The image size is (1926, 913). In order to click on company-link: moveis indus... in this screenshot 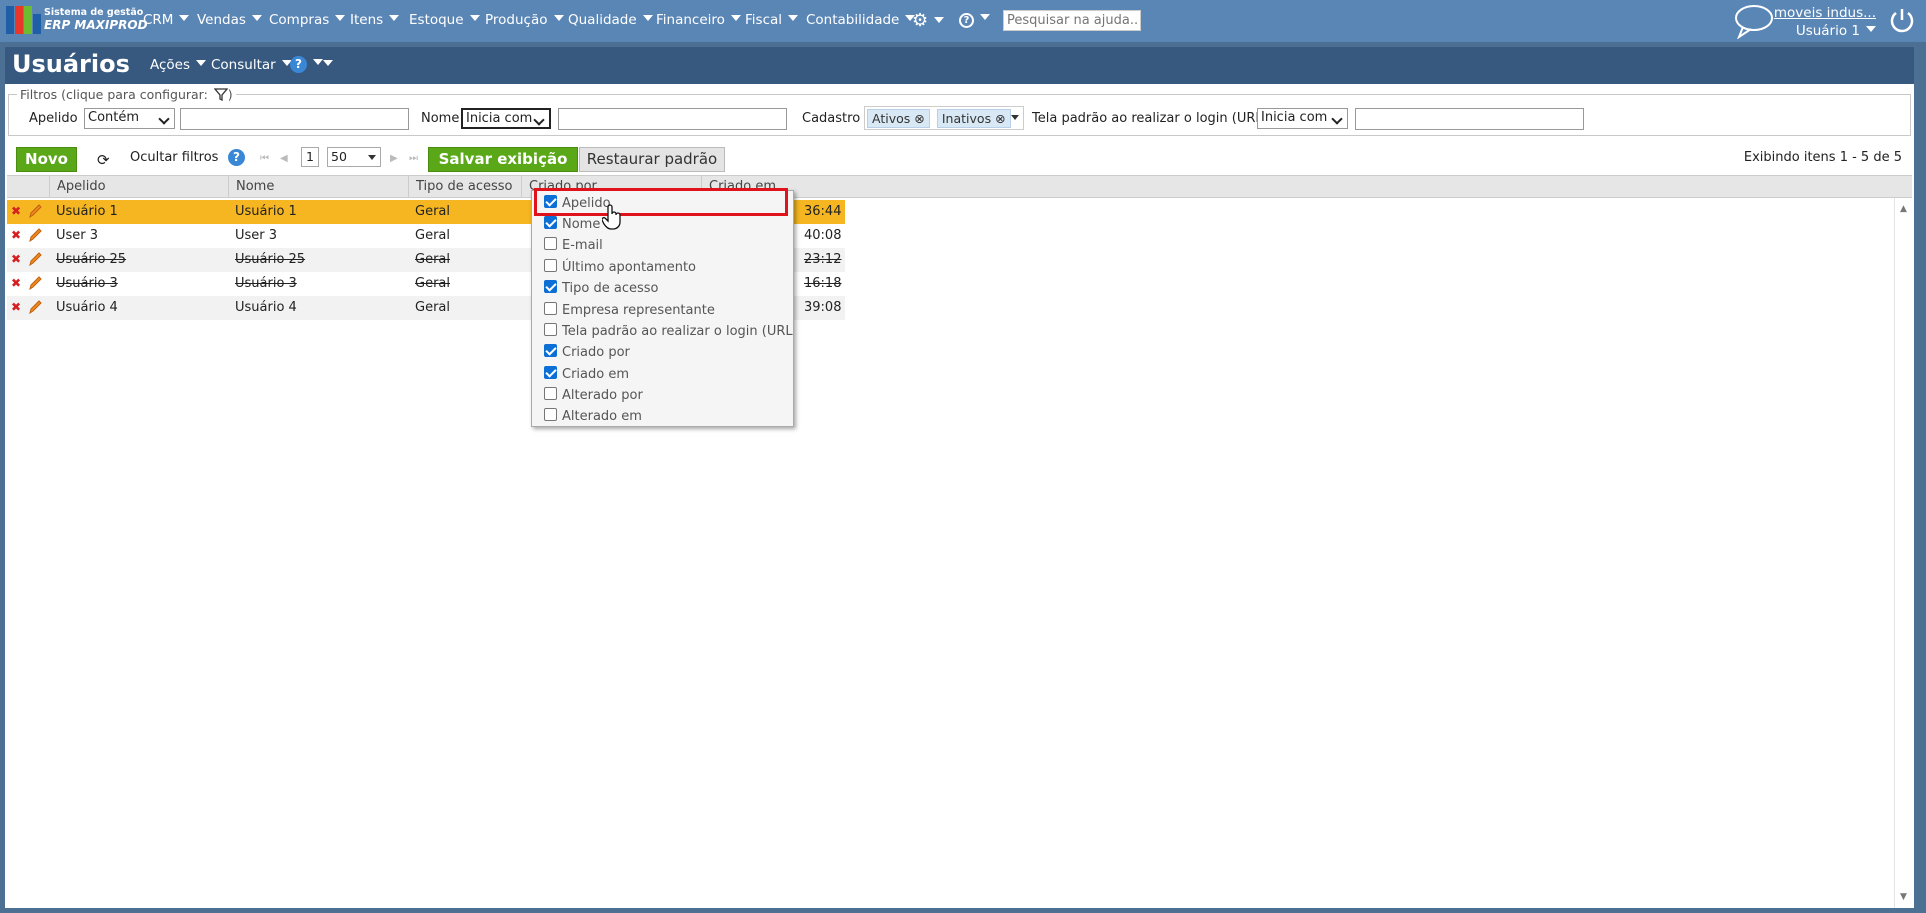, I will do `click(1825, 13)`.